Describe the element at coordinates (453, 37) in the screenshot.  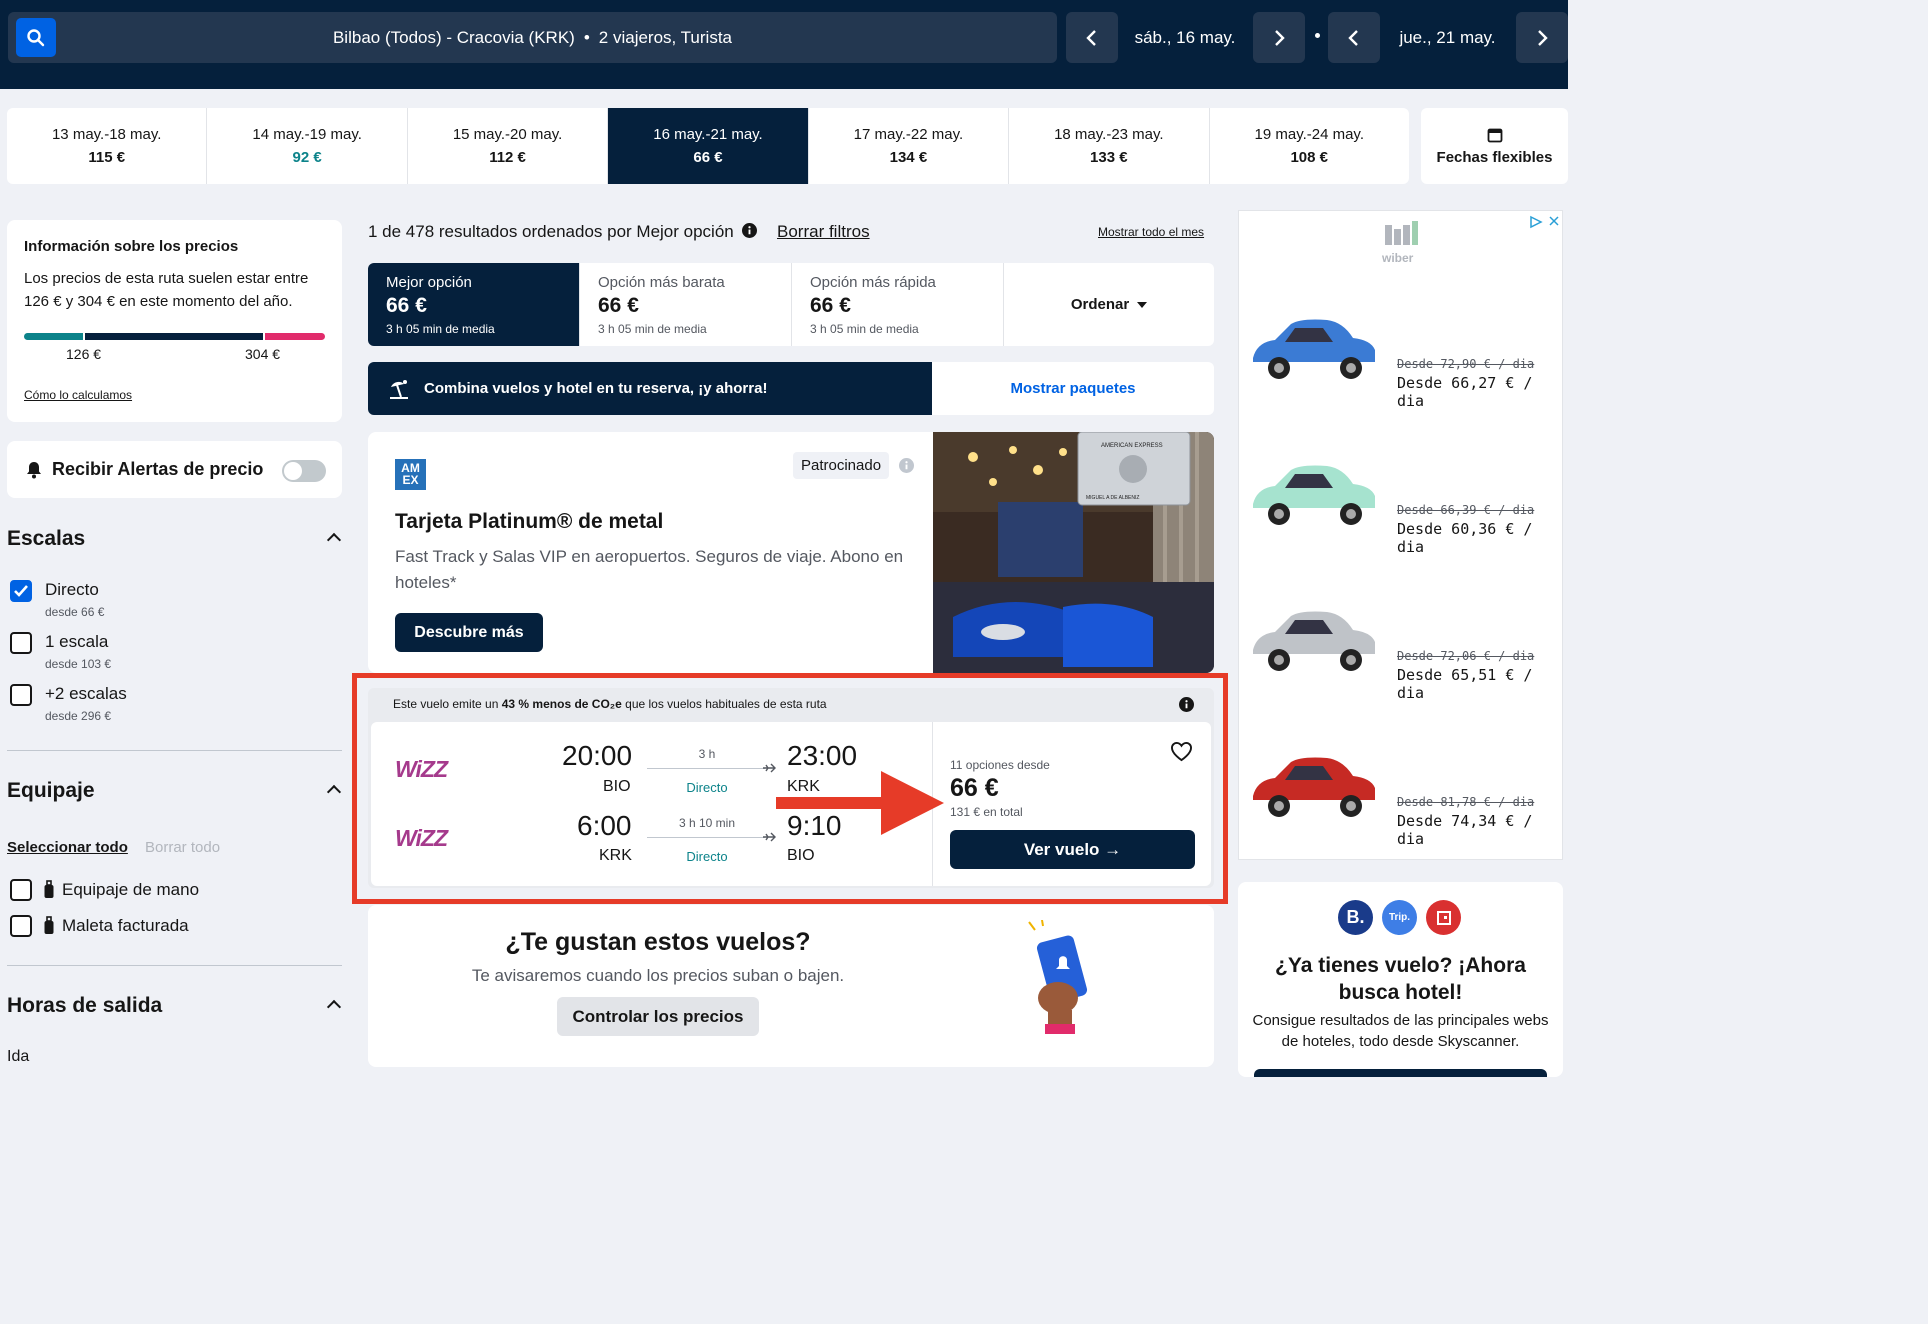
I see `route-text: Bilbao (Todos) - Cracovia (KRK)` at that location.